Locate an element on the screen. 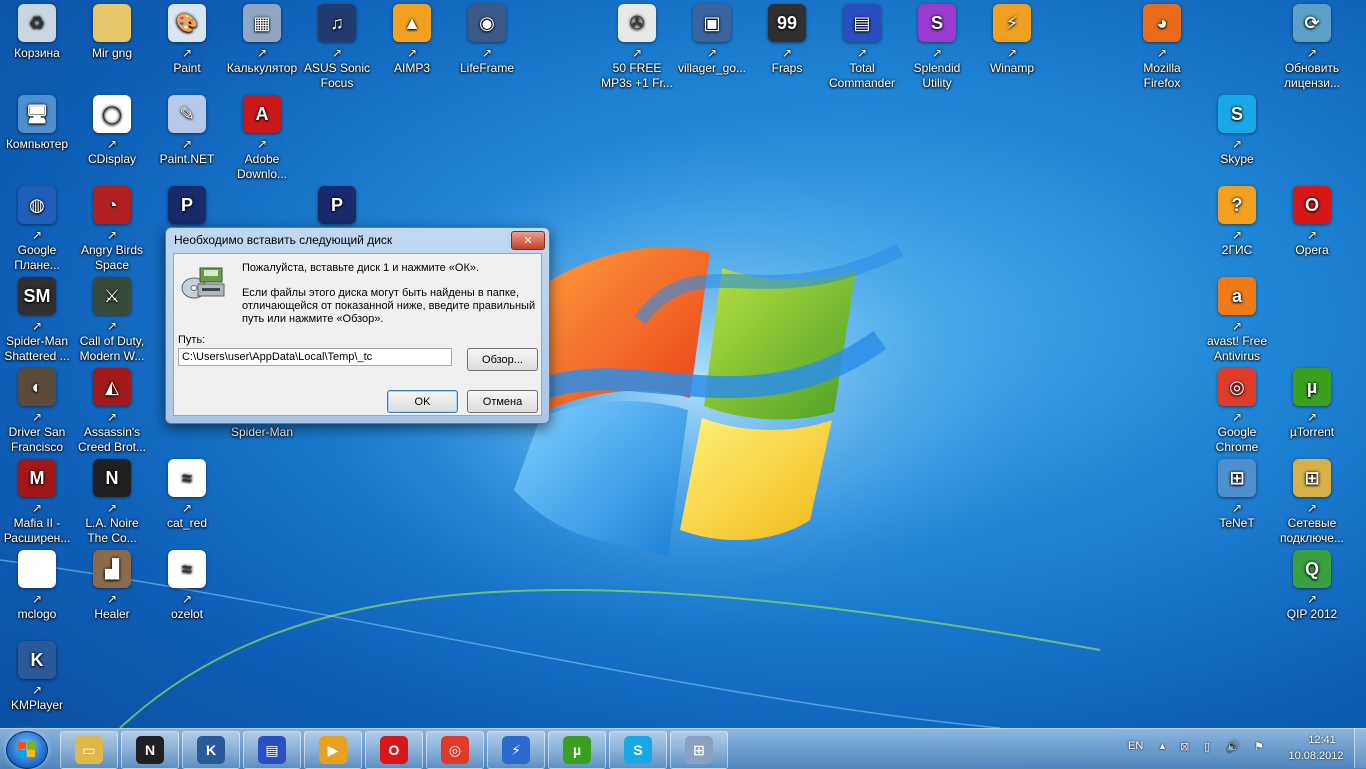 This screenshot has height=769, width=1366. language-indicator: EN is located at coordinates (1135, 746).